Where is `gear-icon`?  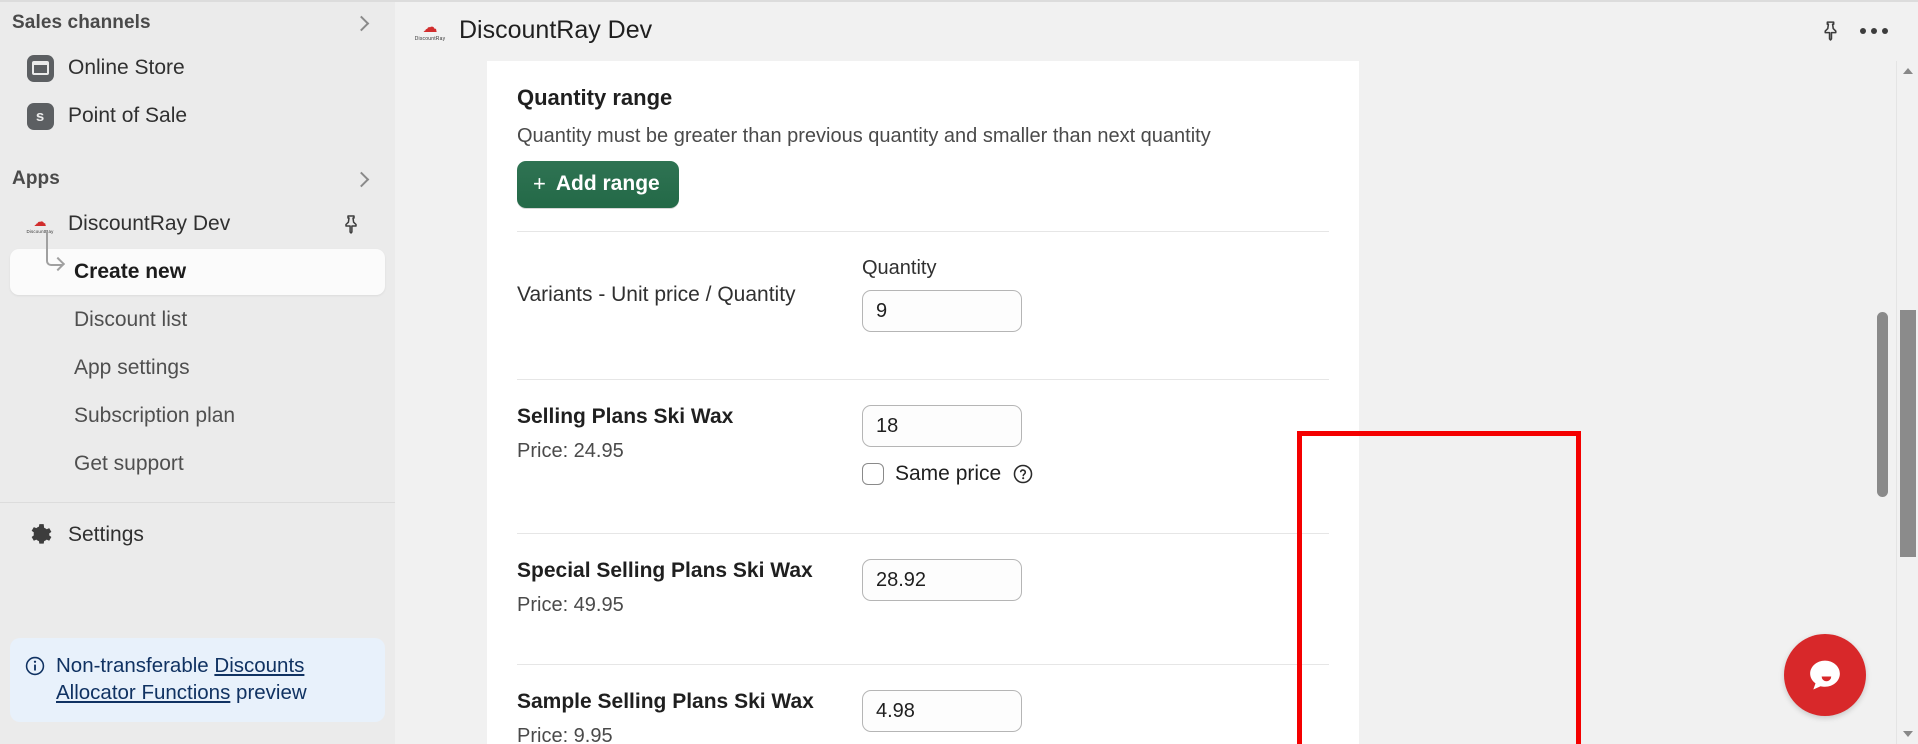
gear-icon is located at coordinates (40, 535).